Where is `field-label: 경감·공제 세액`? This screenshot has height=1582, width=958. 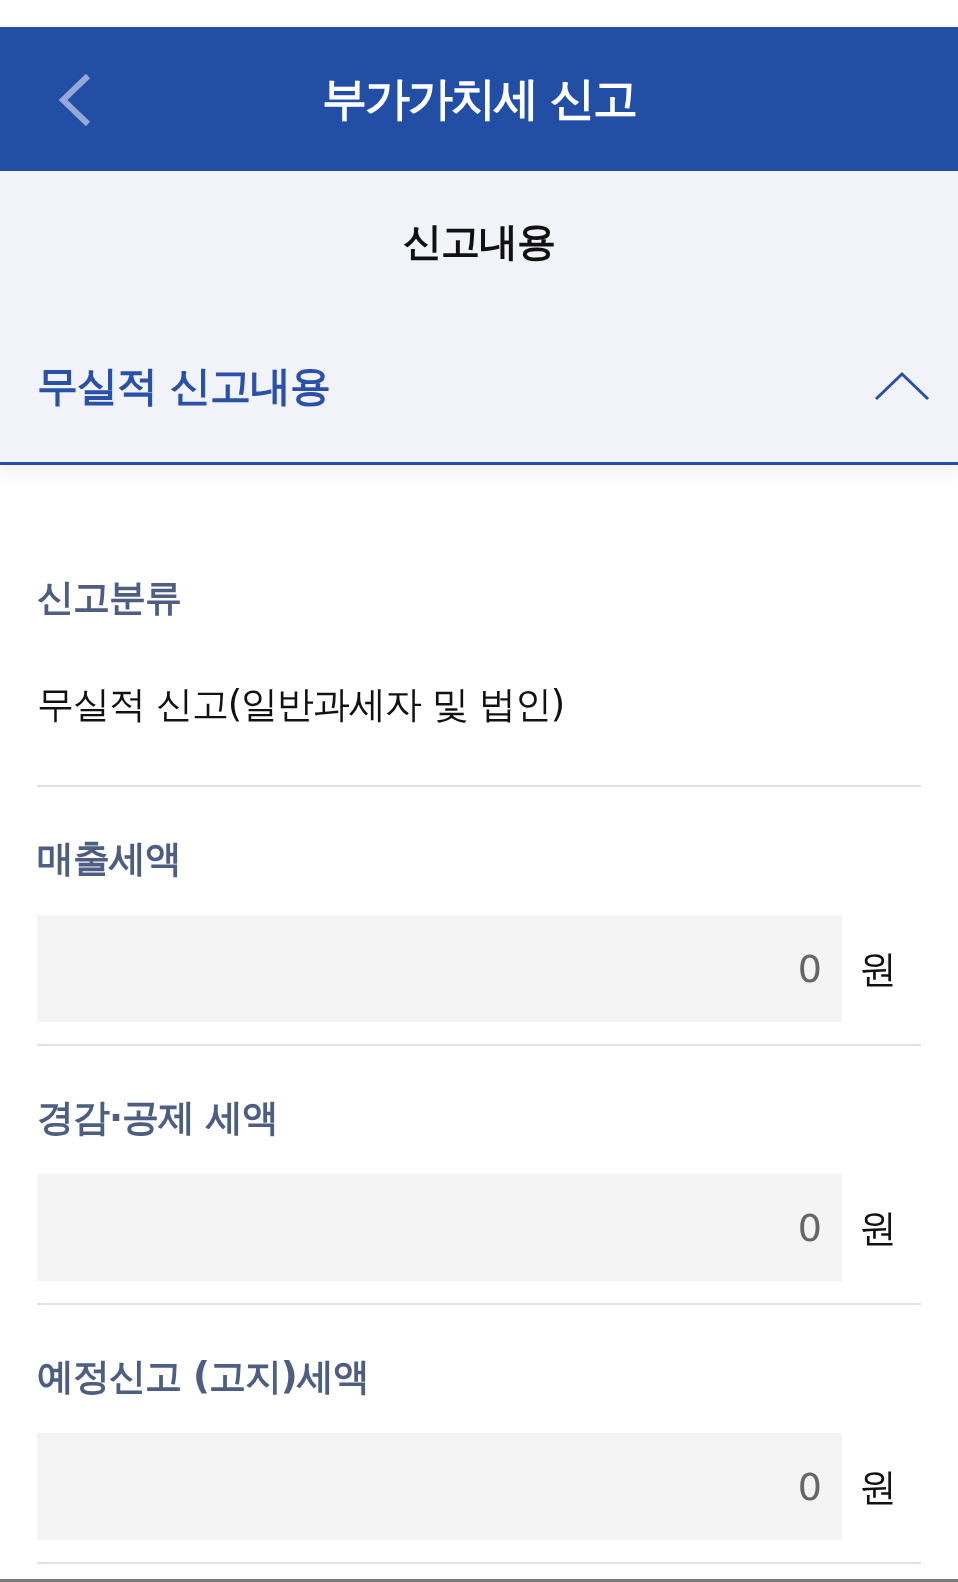 field-label: 경감·공제 세액 is located at coordinates (158, 1118).